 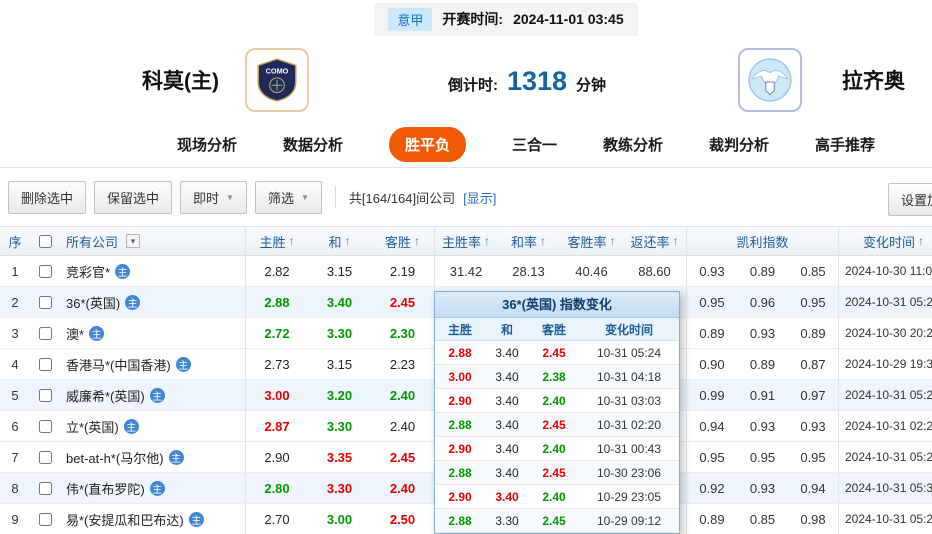 What do you see at coordinates (845, 144) in the screenshot?
I see `tab-expert-recommend: 高手推荐` at bounding box center [845, 144].